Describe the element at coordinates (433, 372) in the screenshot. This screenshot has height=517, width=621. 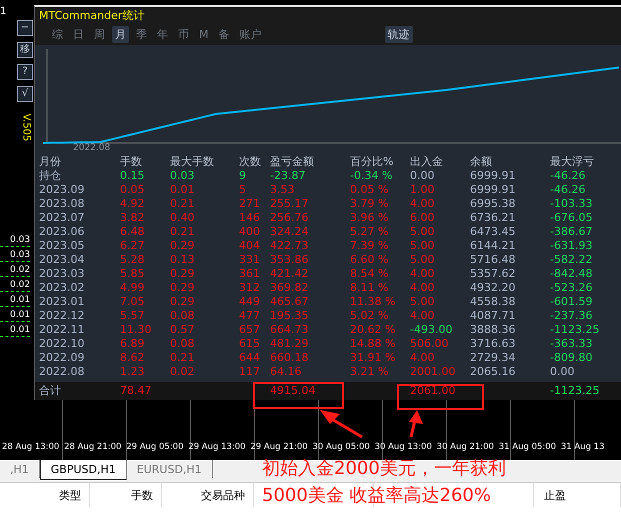
I see `table-cell-text: 2001.00` at that location.